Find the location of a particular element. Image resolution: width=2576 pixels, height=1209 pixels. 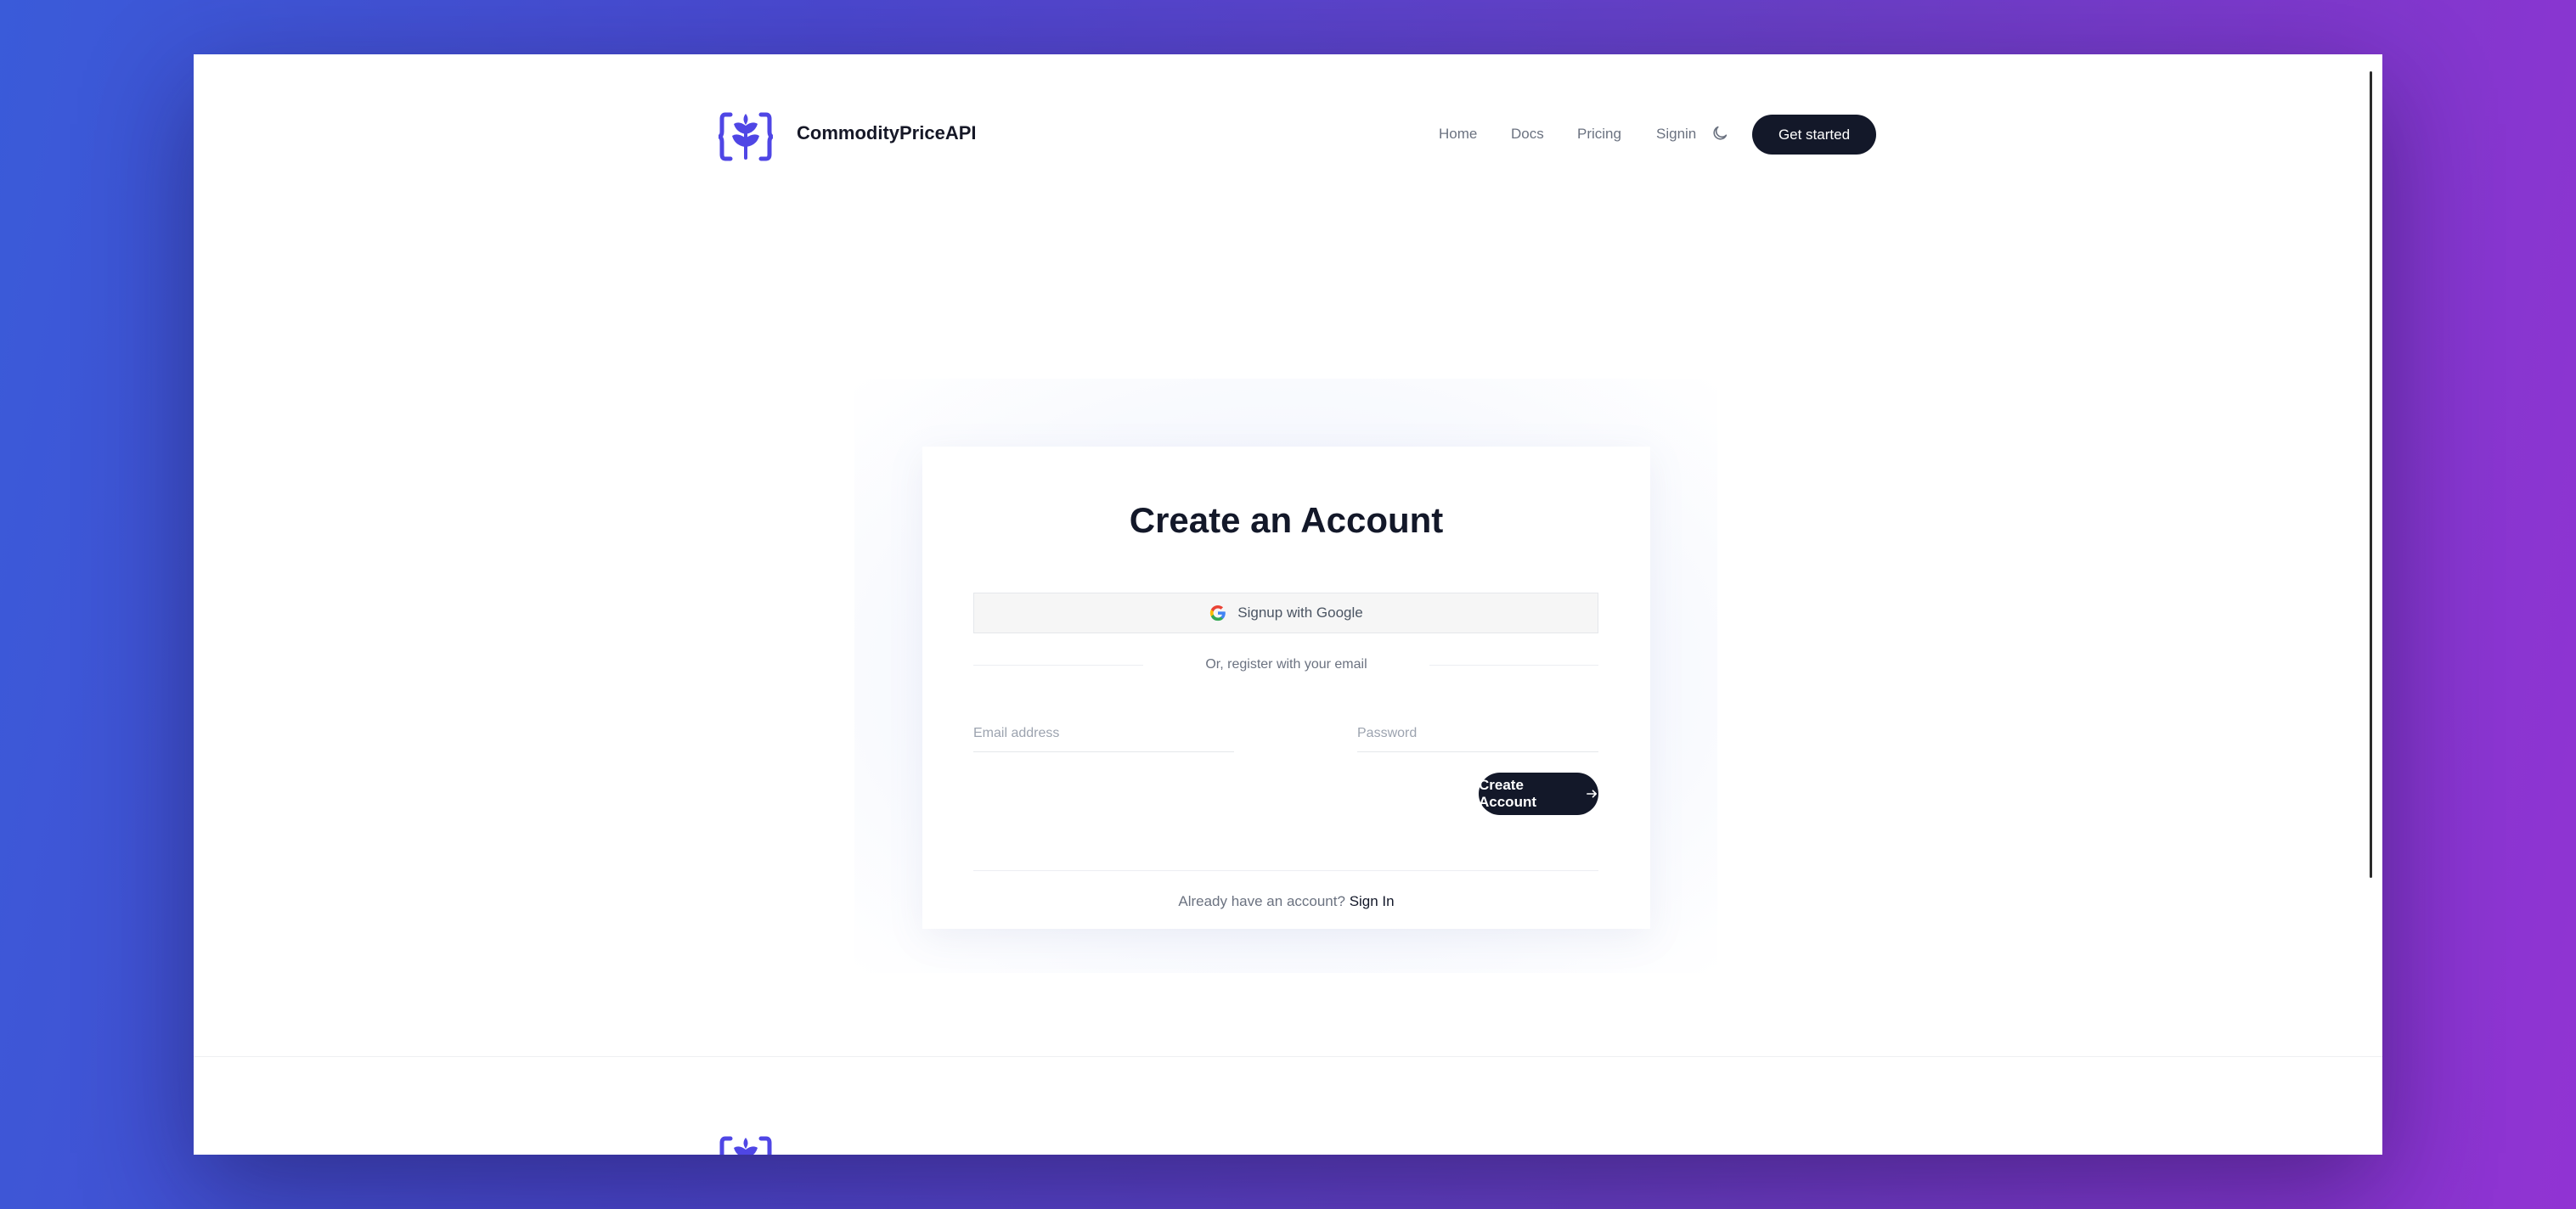

password-field is located at coordinates (1477, 733).